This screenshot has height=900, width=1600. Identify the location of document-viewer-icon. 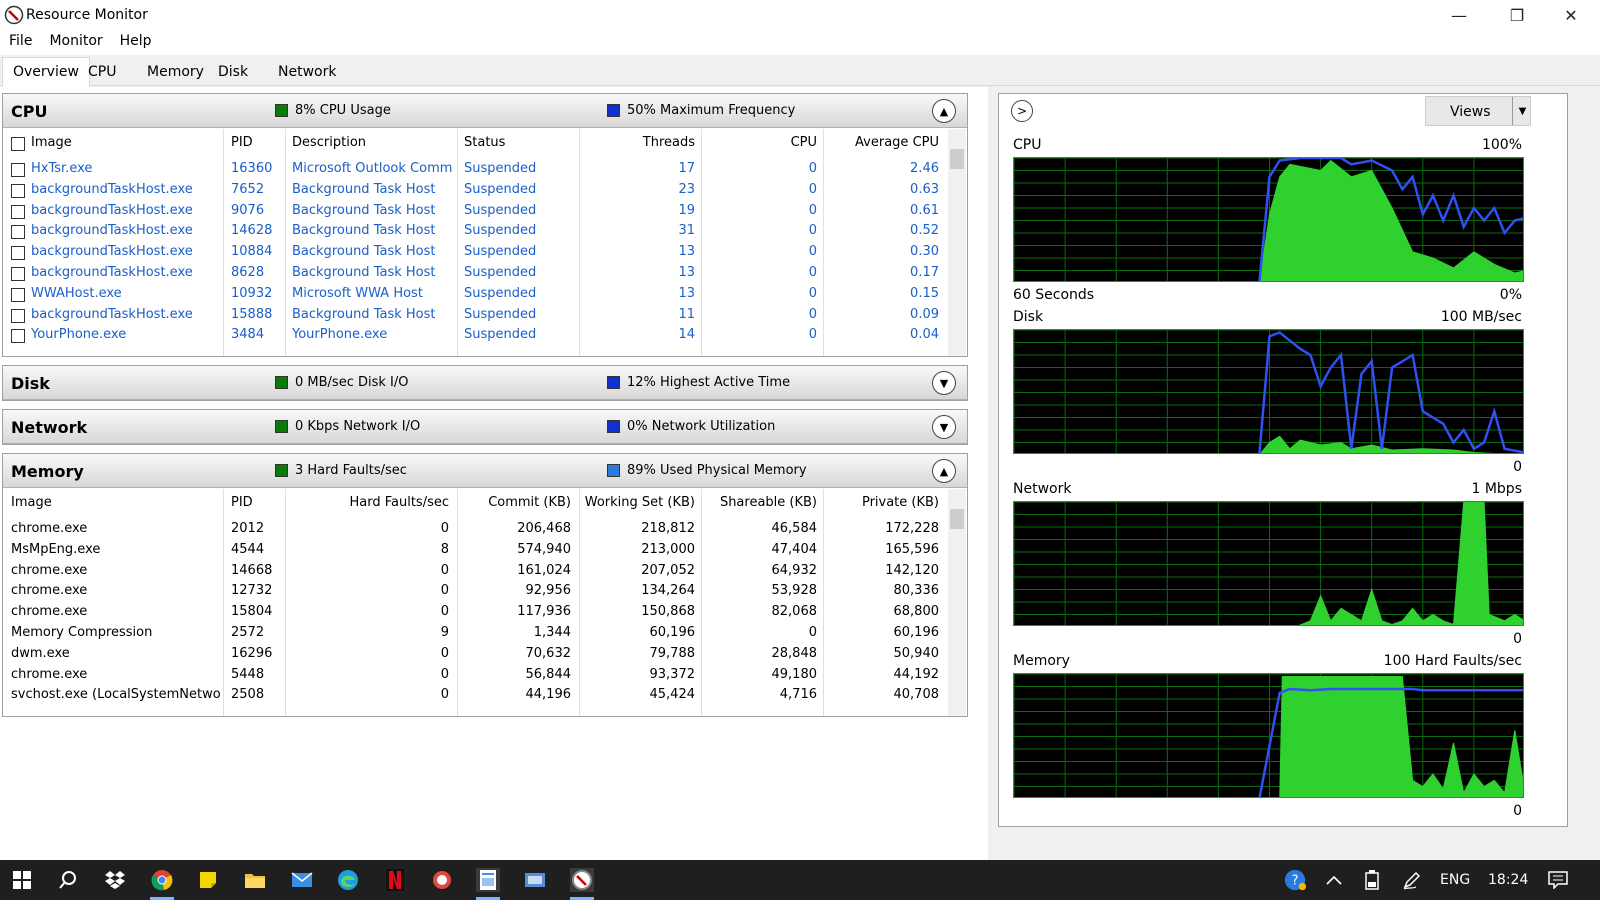
(488, 880).